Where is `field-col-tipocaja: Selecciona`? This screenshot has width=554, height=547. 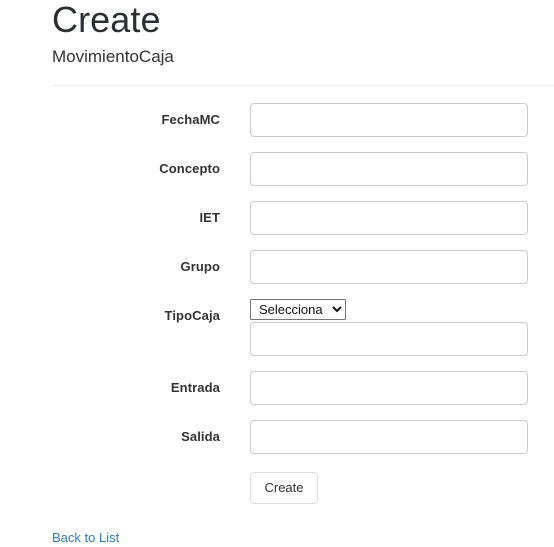 field-col-tipocaja: Selecciona is located at coordinates (389, 327).